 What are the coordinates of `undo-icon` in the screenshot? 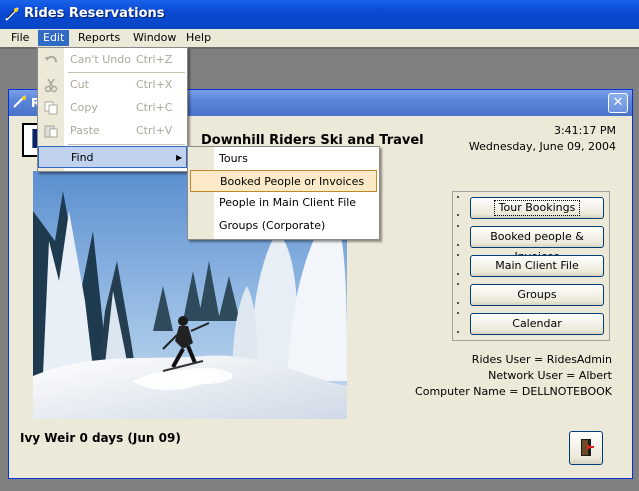 It's located at (51, 59).